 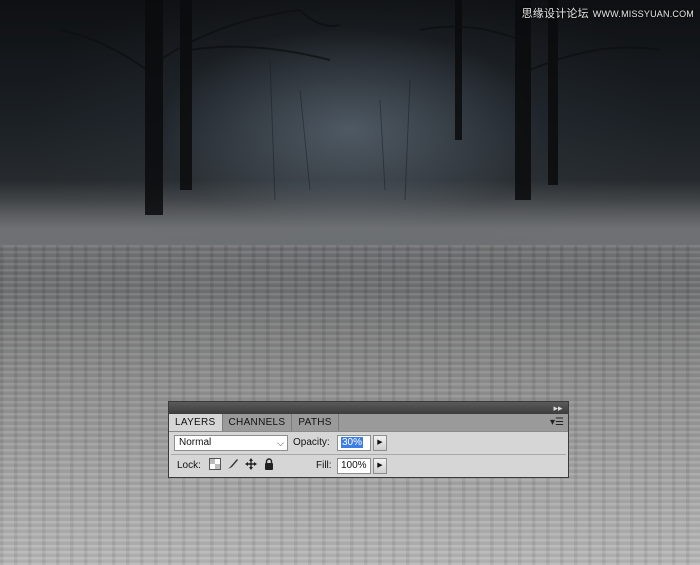 I want to click on watermark: 思缘设计论坛 WWW.MISSYUAN.COM, so click(x=608, y=13).